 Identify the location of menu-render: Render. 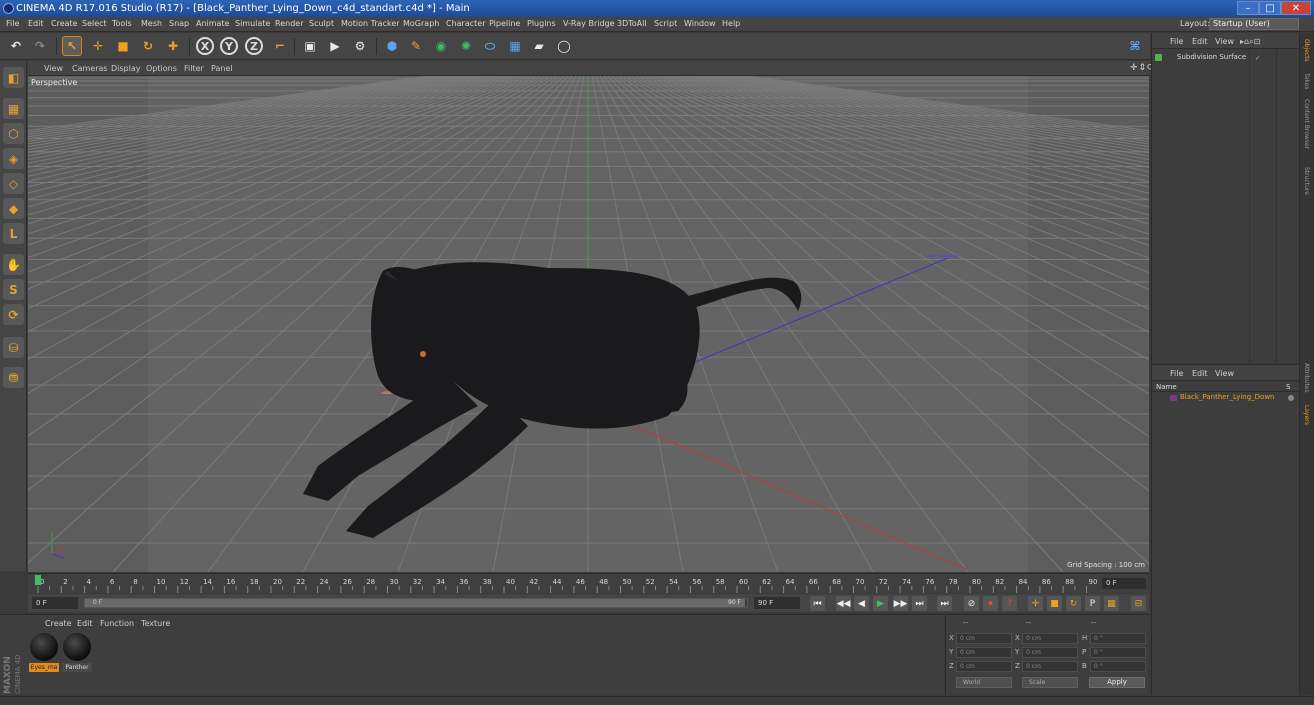
(289, 23).